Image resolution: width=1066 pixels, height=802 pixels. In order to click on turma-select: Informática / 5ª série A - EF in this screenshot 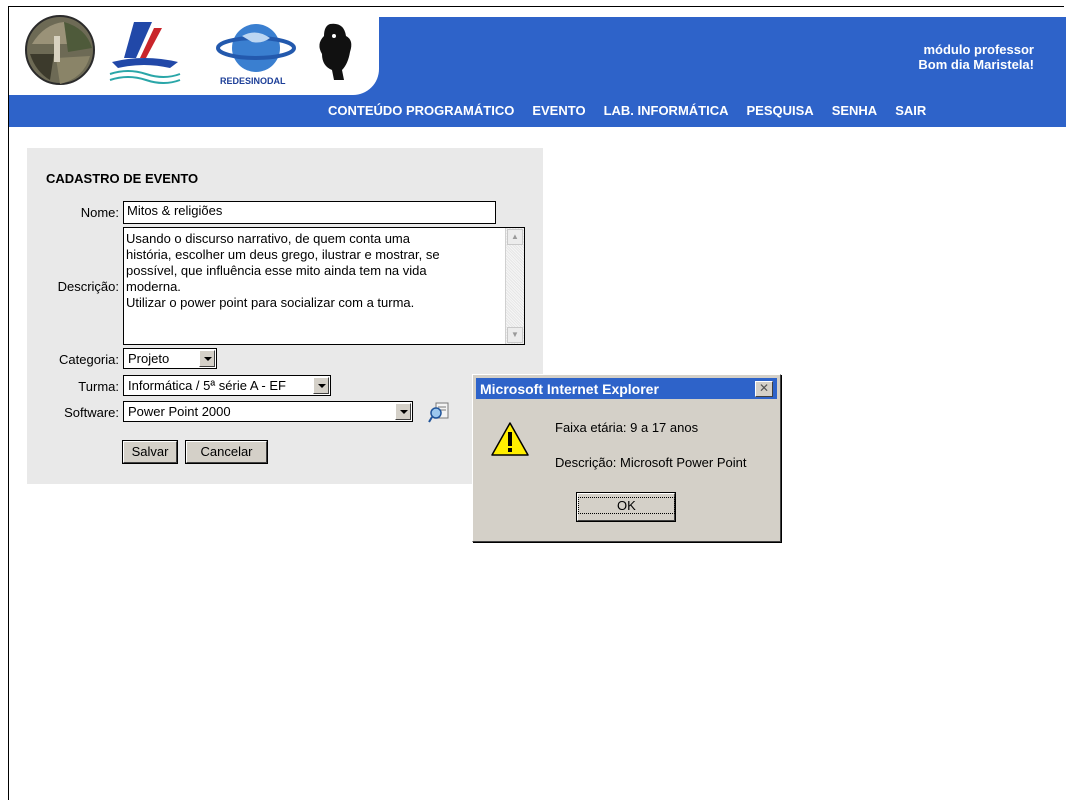, I will do `click(227, 385)`.